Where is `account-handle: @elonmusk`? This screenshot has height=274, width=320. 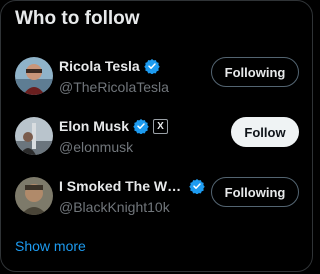
account-handle: @elonmusk is located at coordinates (96, 147).